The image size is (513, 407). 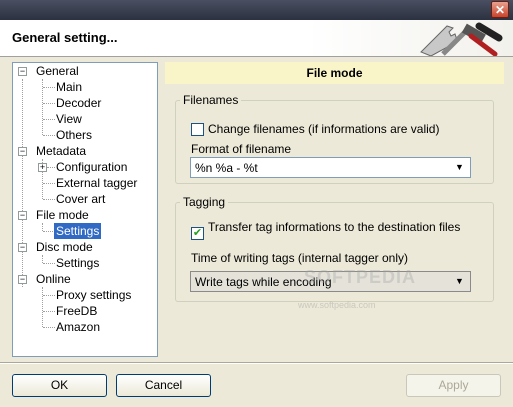 I want to click on tagging-group-label: Tagging, so click(x=204, y=202).